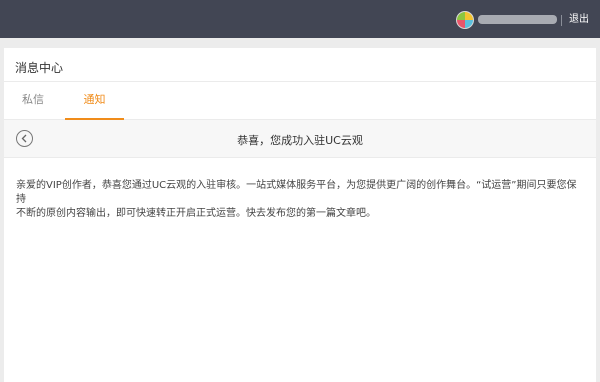 This screenshot has height=382, width=600. I want to click on message-header: 恭喜，您成功入驻UC云观, so click(300, 139).